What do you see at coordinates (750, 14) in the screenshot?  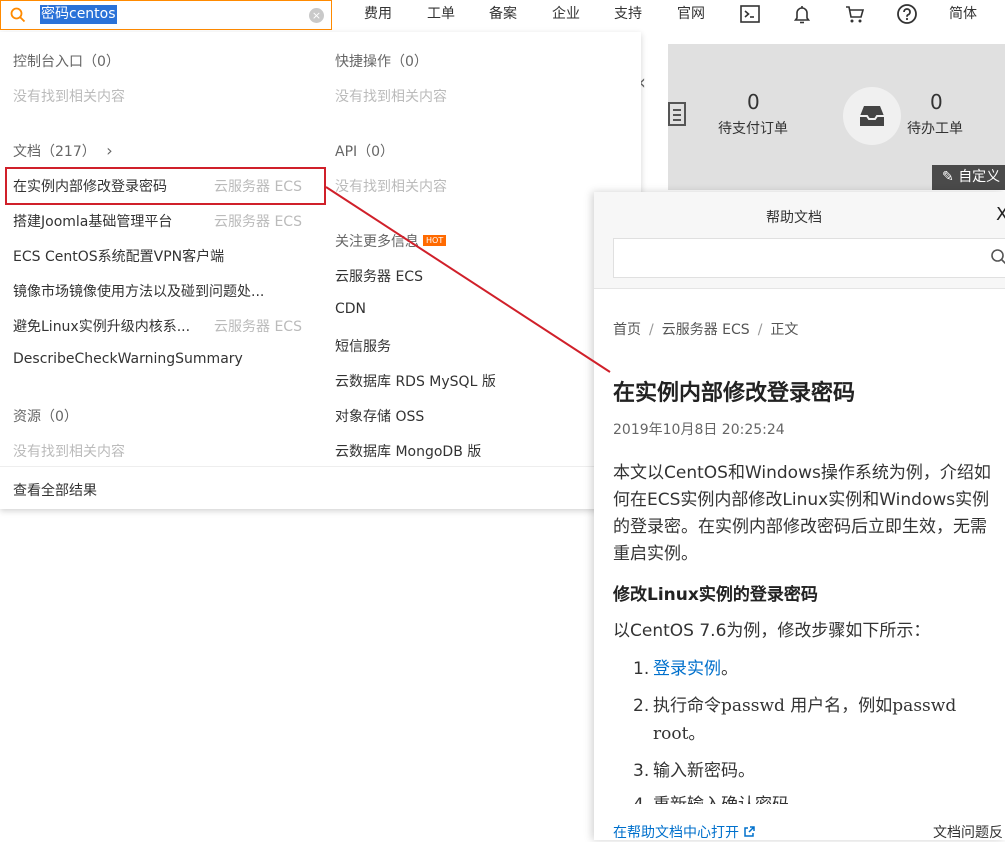 I see `terminal-icon` at bounding box center [750, 14].